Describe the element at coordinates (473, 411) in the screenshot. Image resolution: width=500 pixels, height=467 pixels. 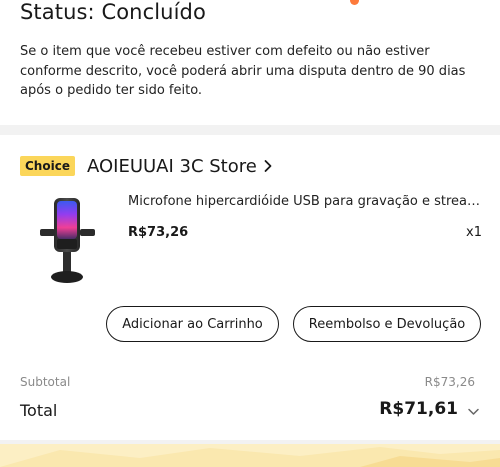
I see `chevron-down-icon` at that location.